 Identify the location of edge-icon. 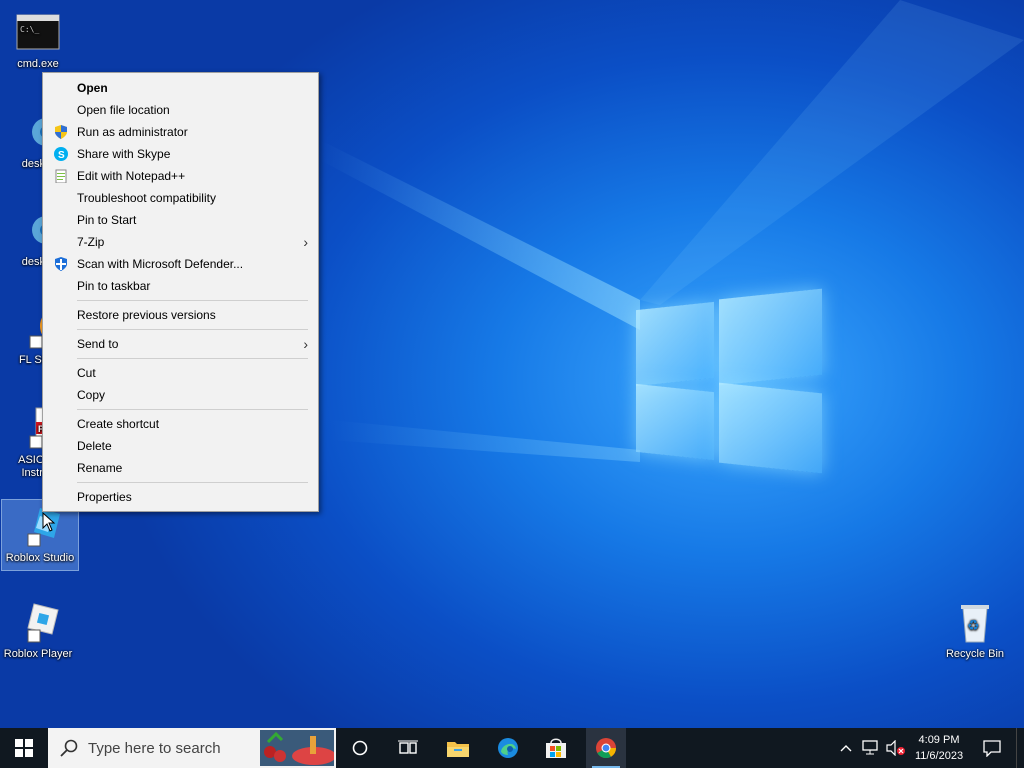
(508, 748).